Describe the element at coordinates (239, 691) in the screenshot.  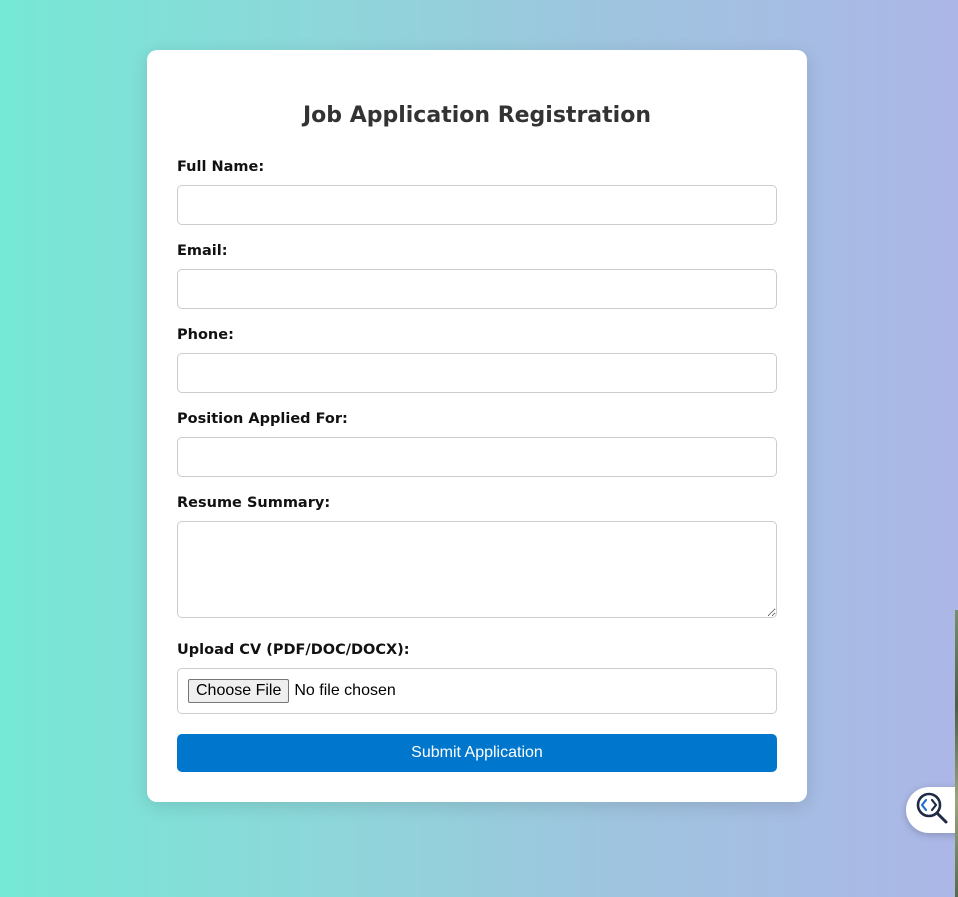
I see `choose-file-button: Choose File` at that location.